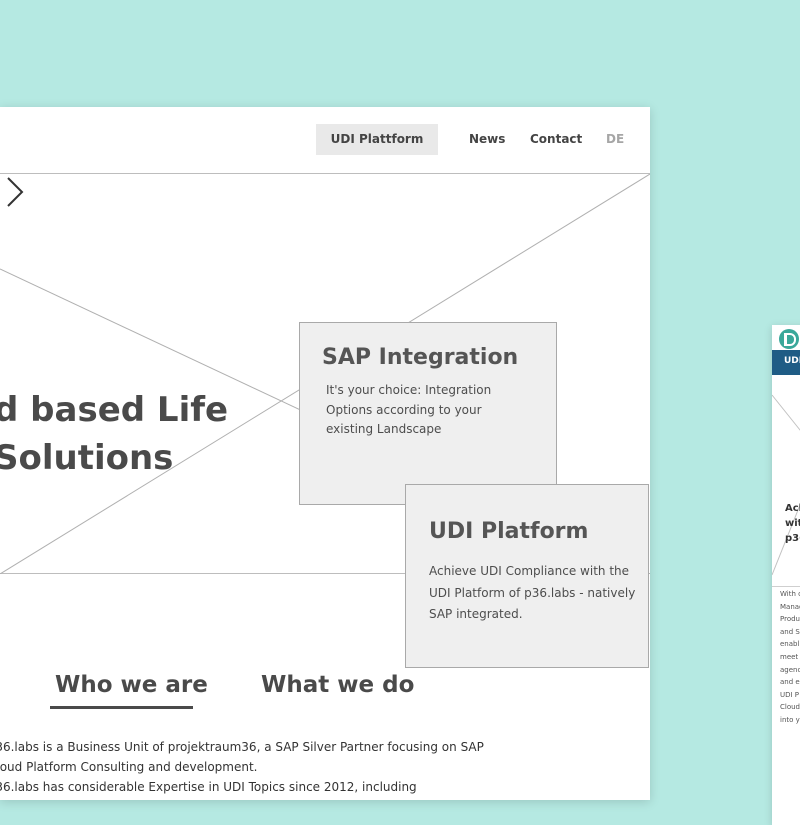 The height and width of the screenshot is (825, 800). What do you see at coordinates (789, 339) in the screenshot?
I see `logo-icon` at bounding box center [789, 339].